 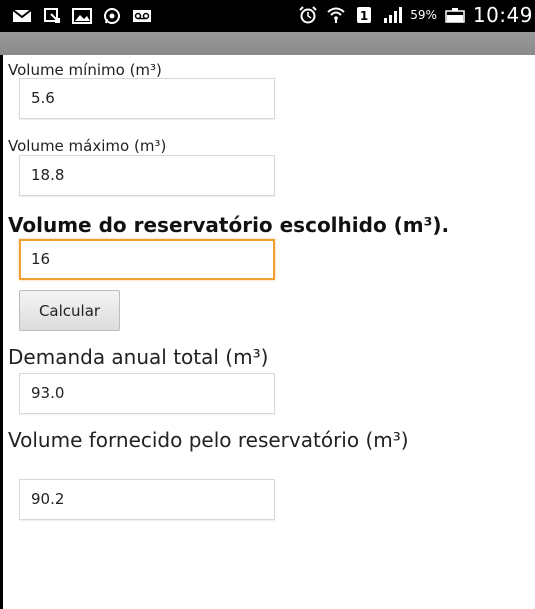 What do you see at coordinates (392, 15) in the screenshot?
I see `signal-icon` at bounding box center [392, 15].